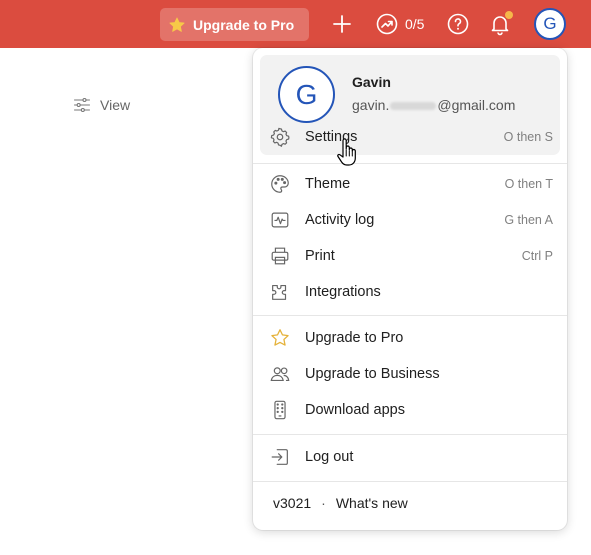  What do you see at coordinates (372, 374) in the screenshot?
I see `upgrade-business-label: Upgrade to Business` at bounding box center [372, 374].